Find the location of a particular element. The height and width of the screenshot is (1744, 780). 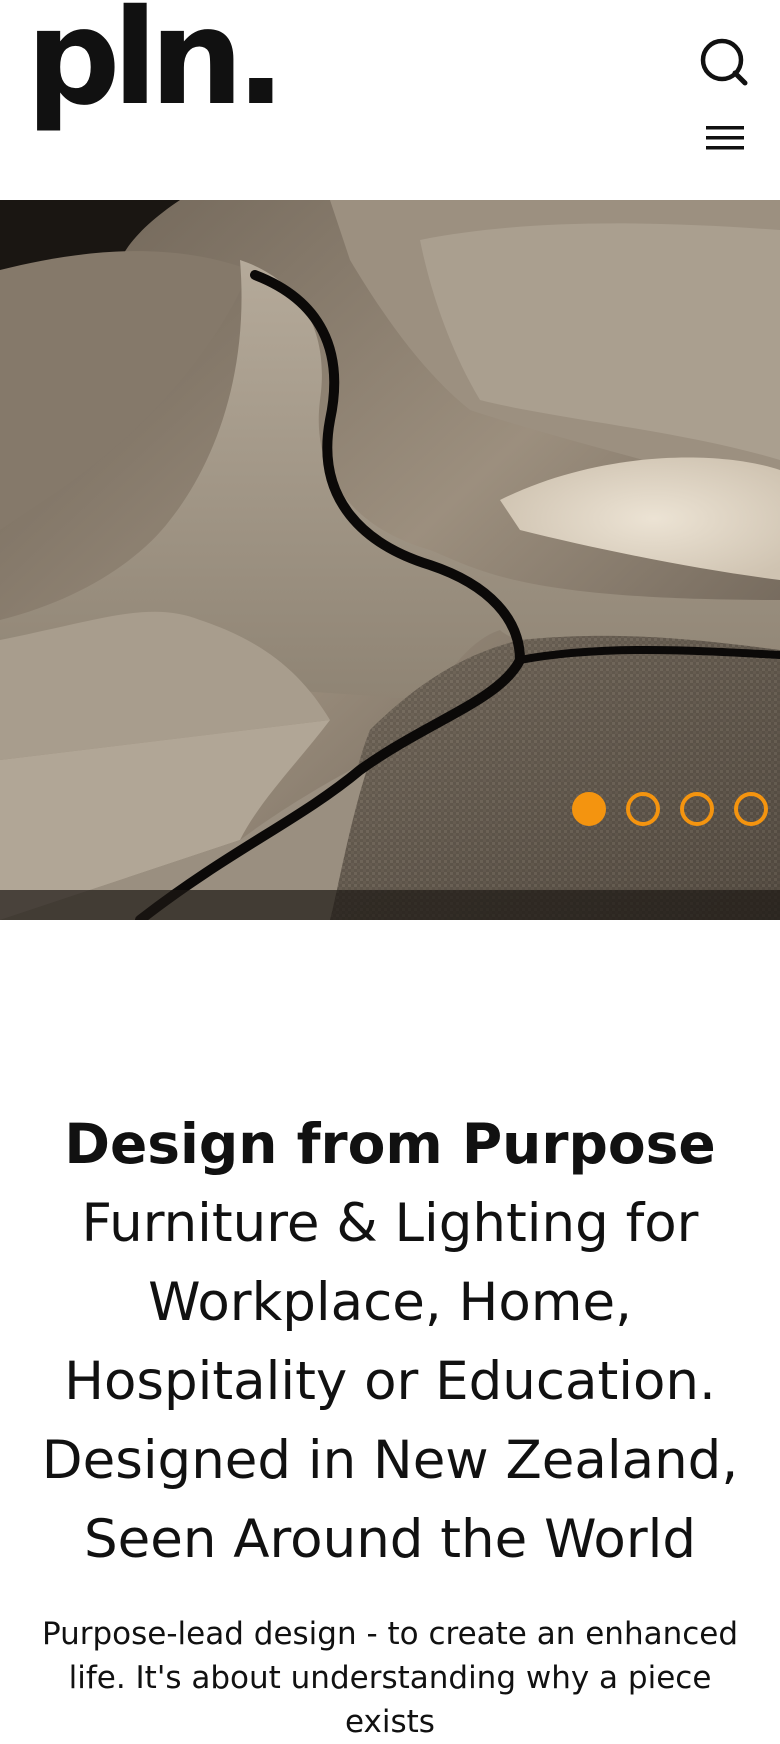

search-button is located at coordinates (725, 63).